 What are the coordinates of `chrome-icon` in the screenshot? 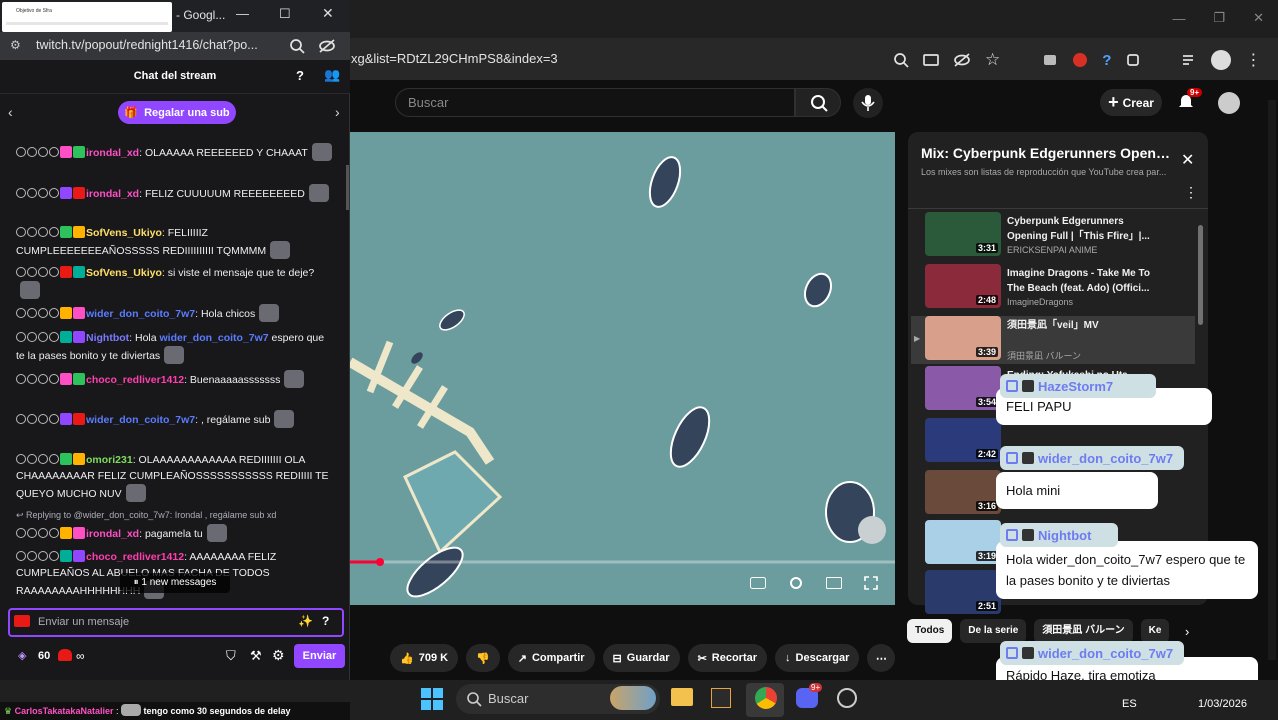 It's located at (766, 698).